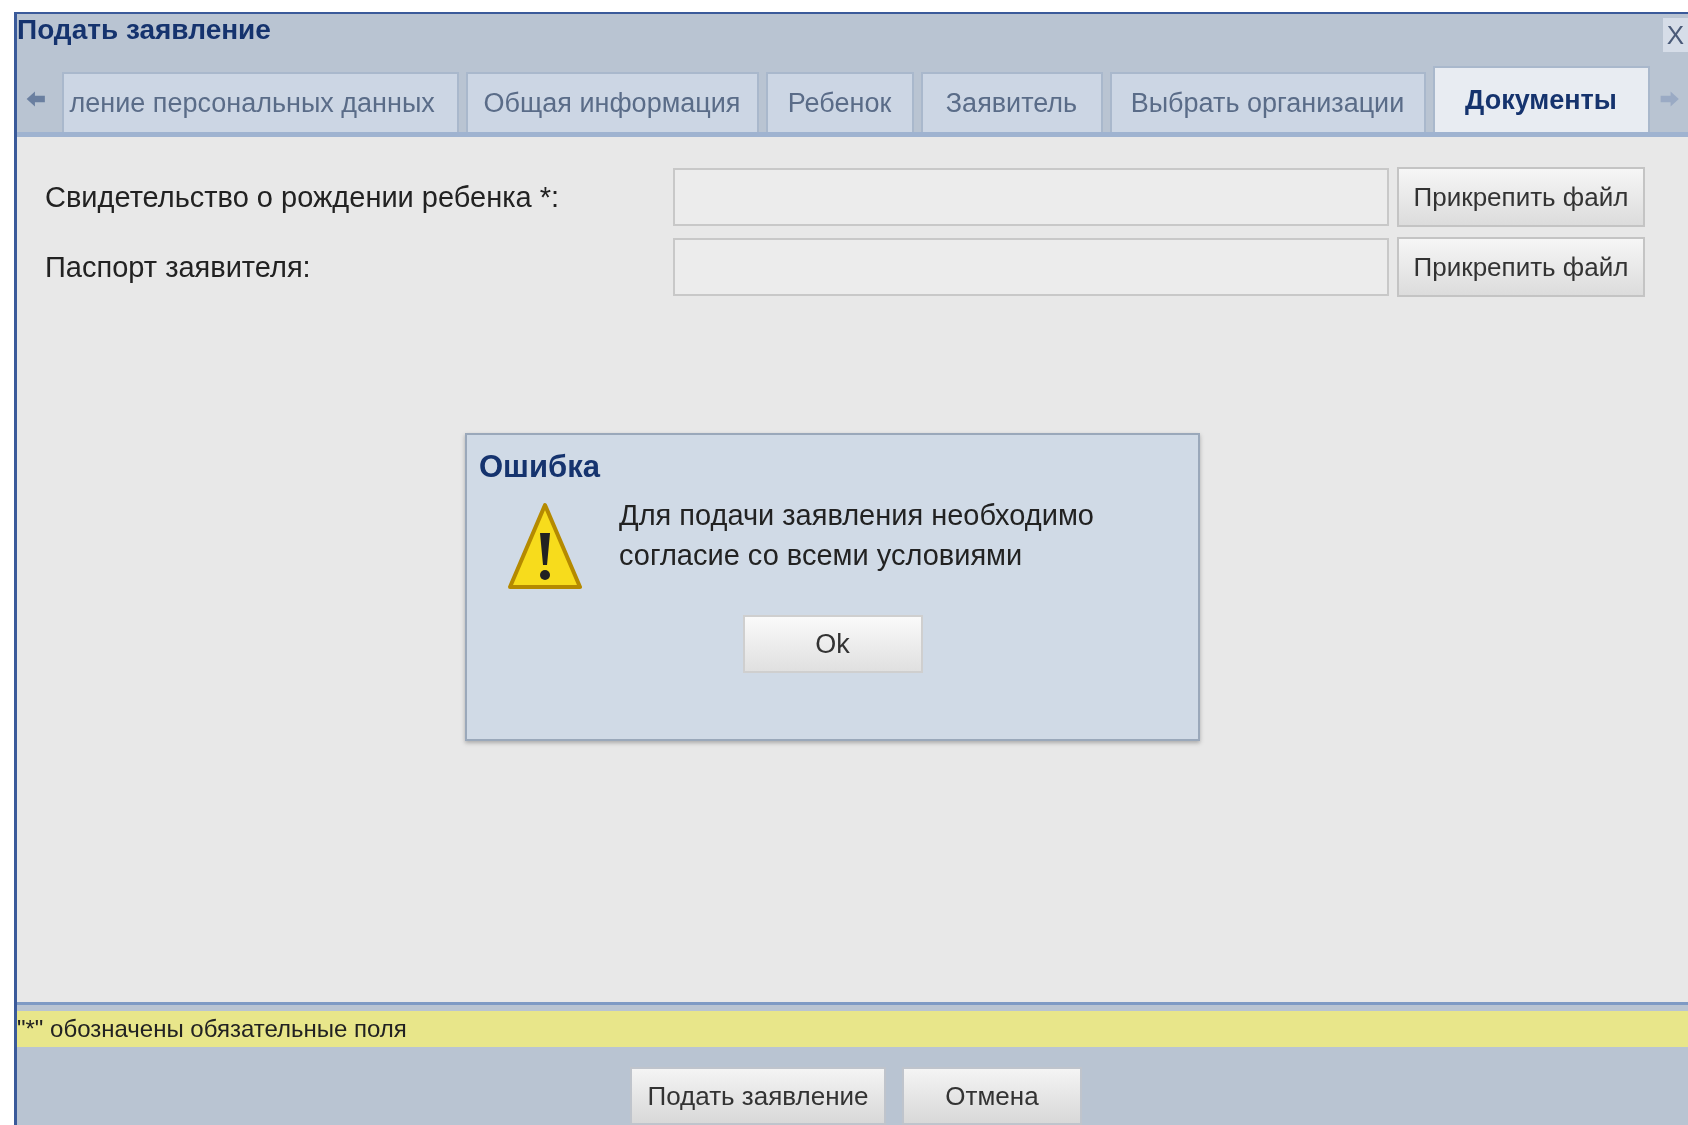 The width and height of the screenshot is (1688, 1125). Describe the element at coordinates (539, 467) in the screenshot. I see `dialog-title: Ошибка` at that location.